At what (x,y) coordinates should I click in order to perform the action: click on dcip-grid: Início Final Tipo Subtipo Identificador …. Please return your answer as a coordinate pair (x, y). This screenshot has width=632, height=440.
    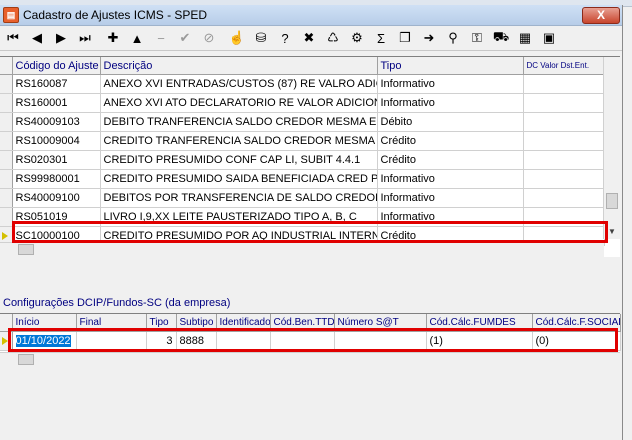
    Looking at the image, I should click on (310, 340).